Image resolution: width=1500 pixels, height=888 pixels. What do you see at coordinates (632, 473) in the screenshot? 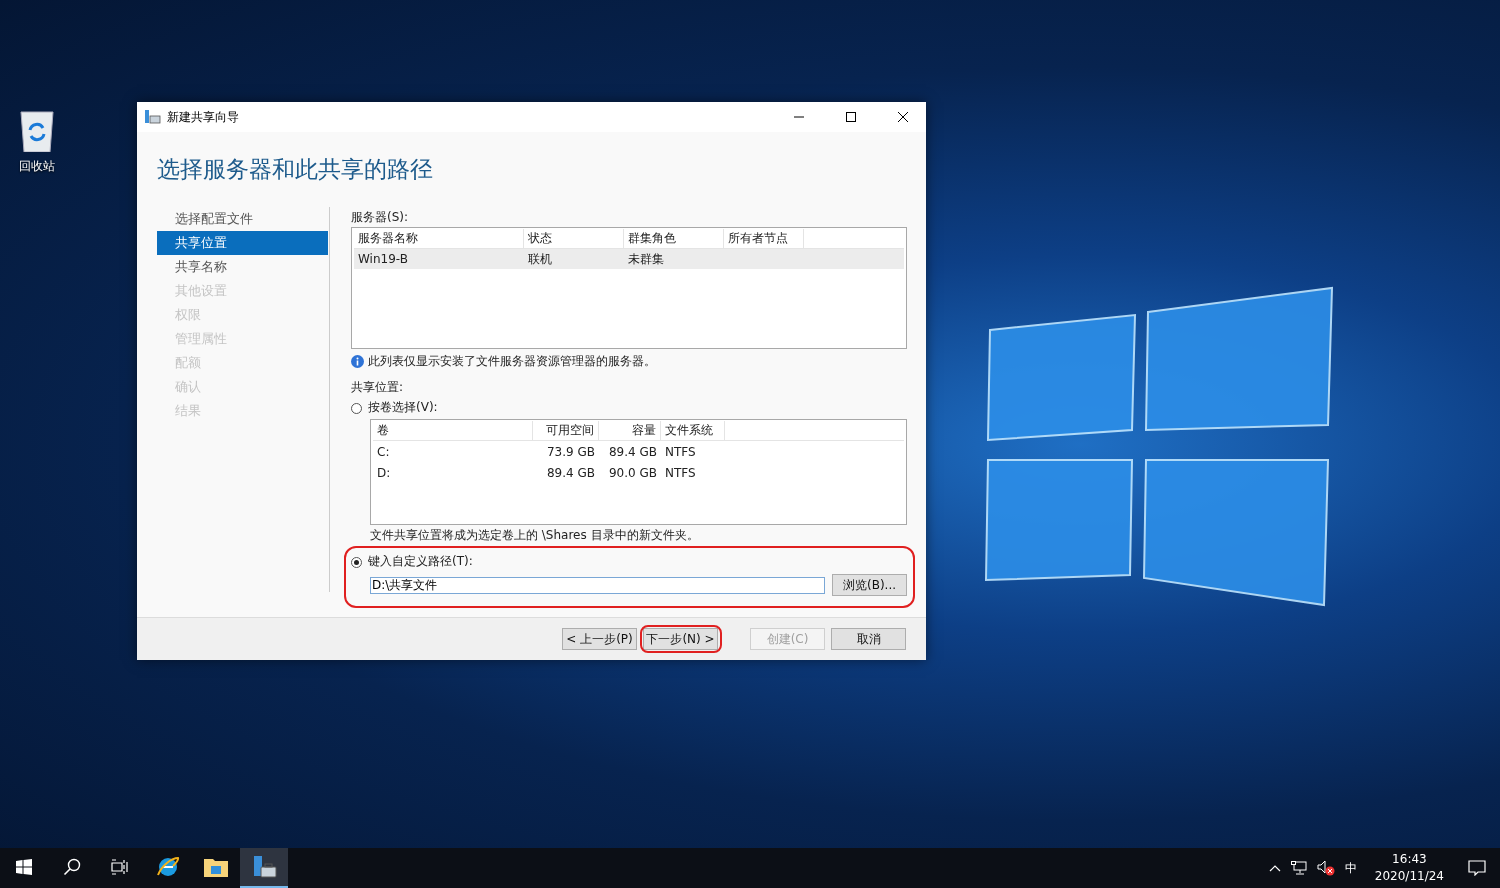
I see `table-cell-text: 90.0 GB` at bounding box center [632, 473].